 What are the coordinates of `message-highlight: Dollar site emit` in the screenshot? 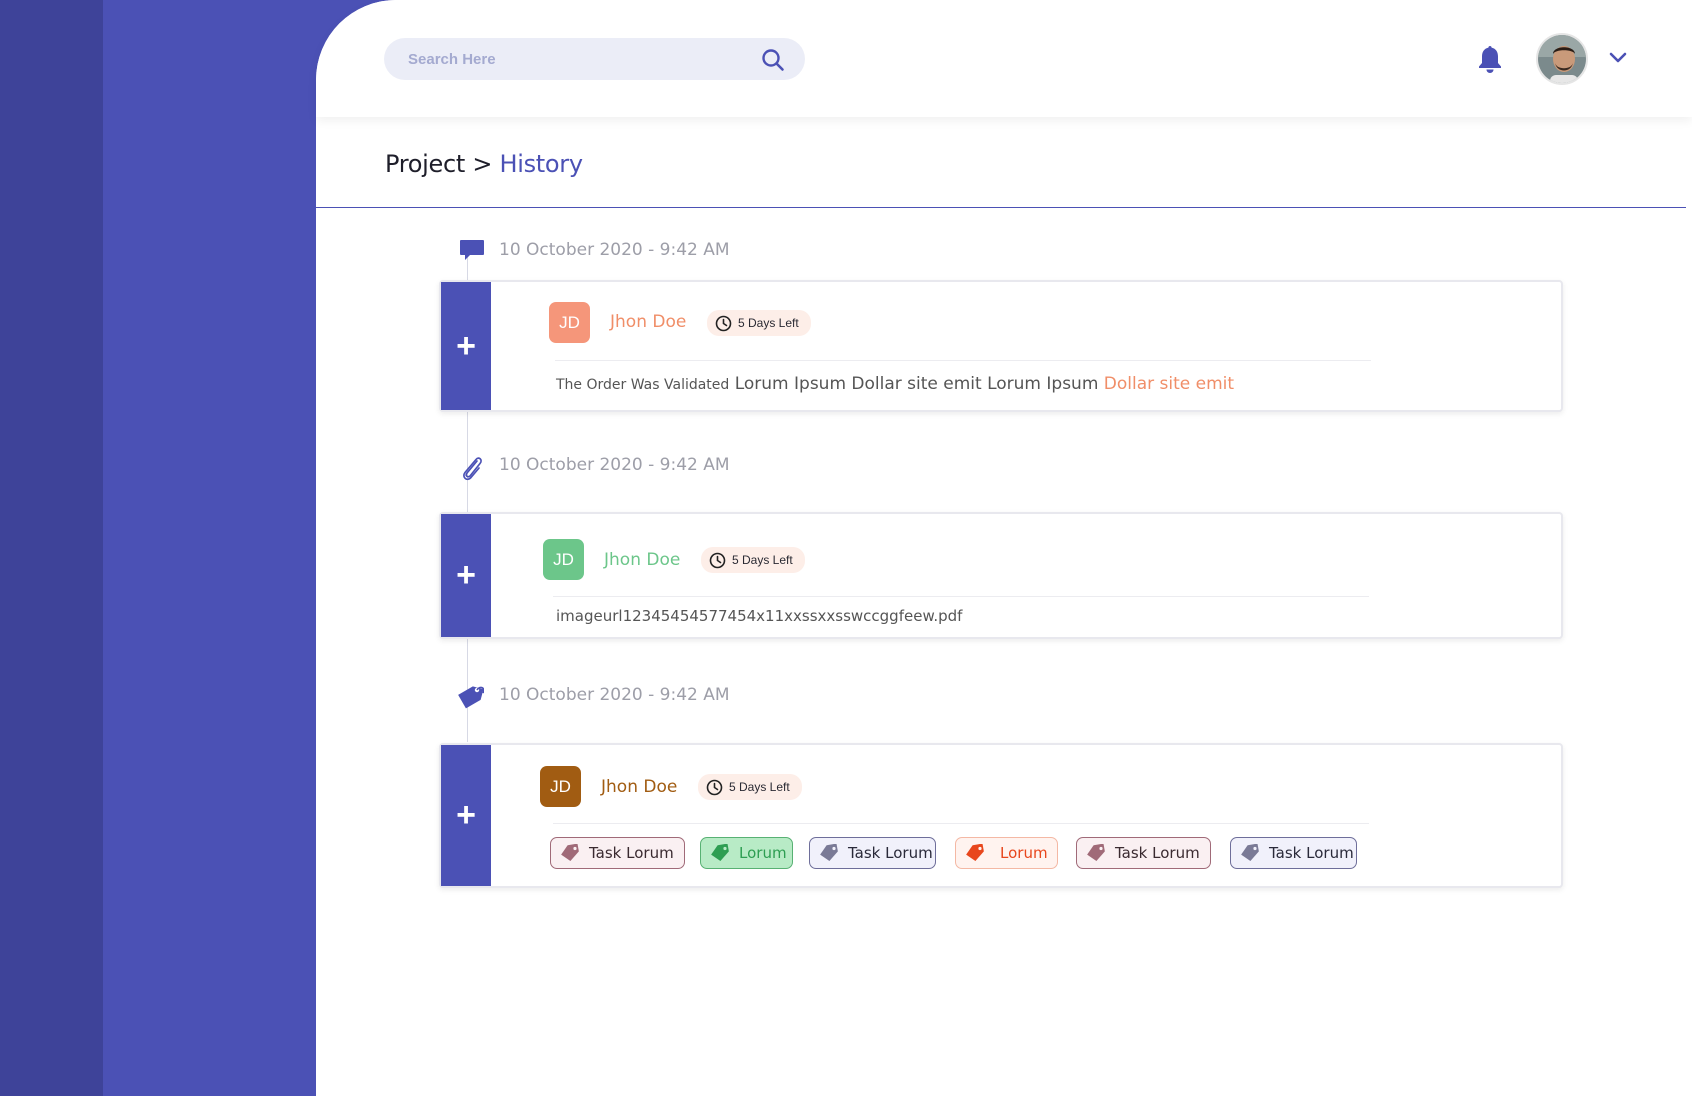 It's located at (1169, 384).